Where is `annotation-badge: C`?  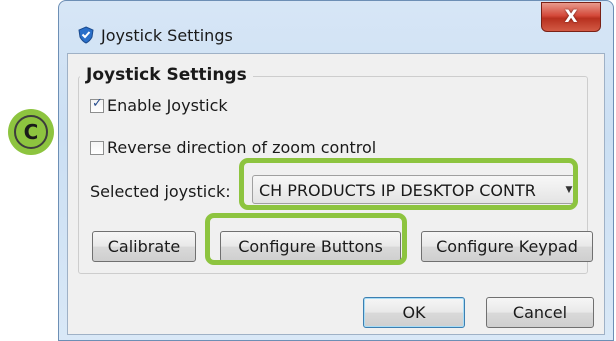
annotation-badge: C is located at coordinates (31, 132).